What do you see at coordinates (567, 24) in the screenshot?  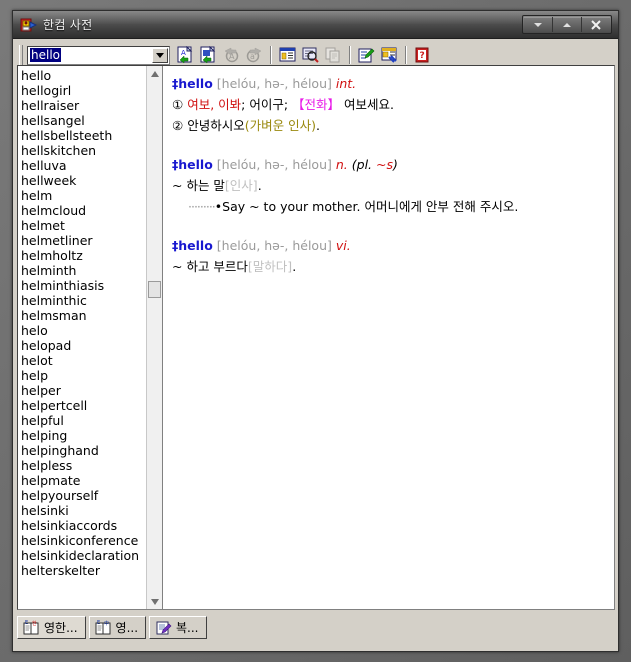 I see `maximize-button` at bounding box center [567, 24].